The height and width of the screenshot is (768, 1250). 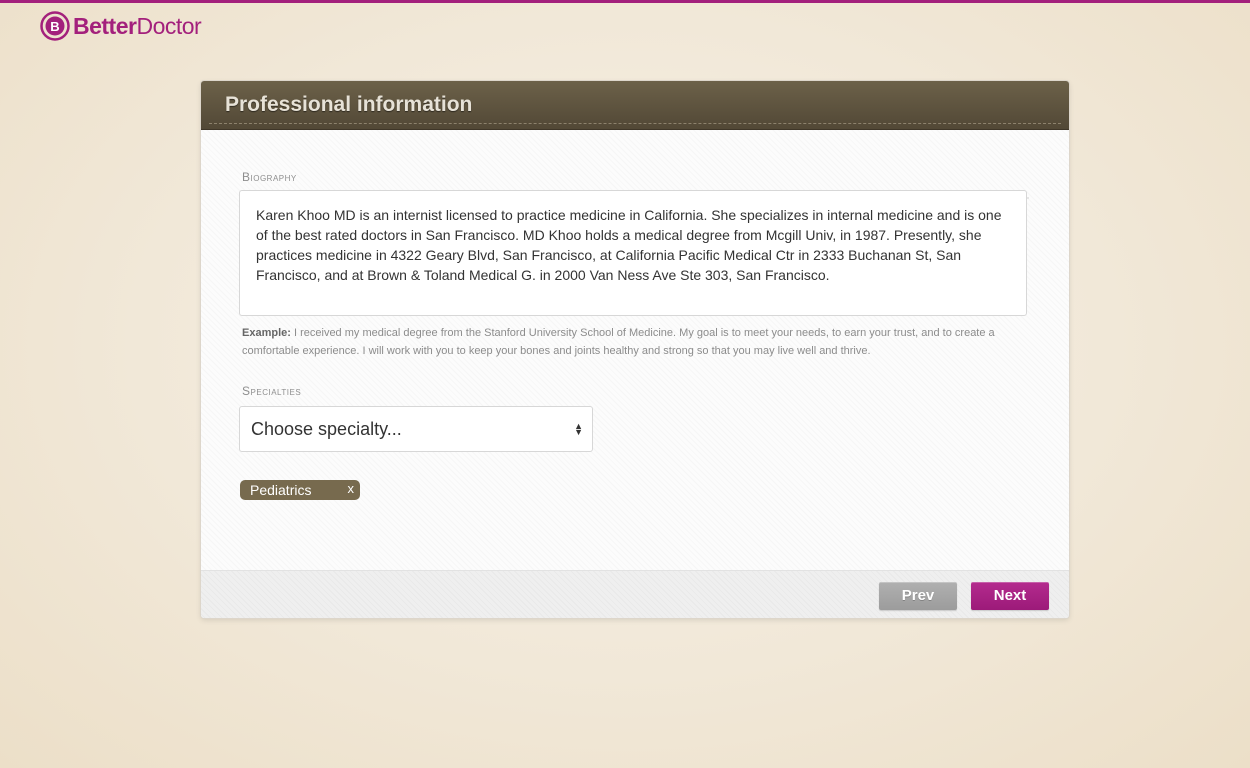 What do you see at coordinates (918, 596) in the screenshot?
I see `prev-button: Prev` at bounding box center [918, 596].